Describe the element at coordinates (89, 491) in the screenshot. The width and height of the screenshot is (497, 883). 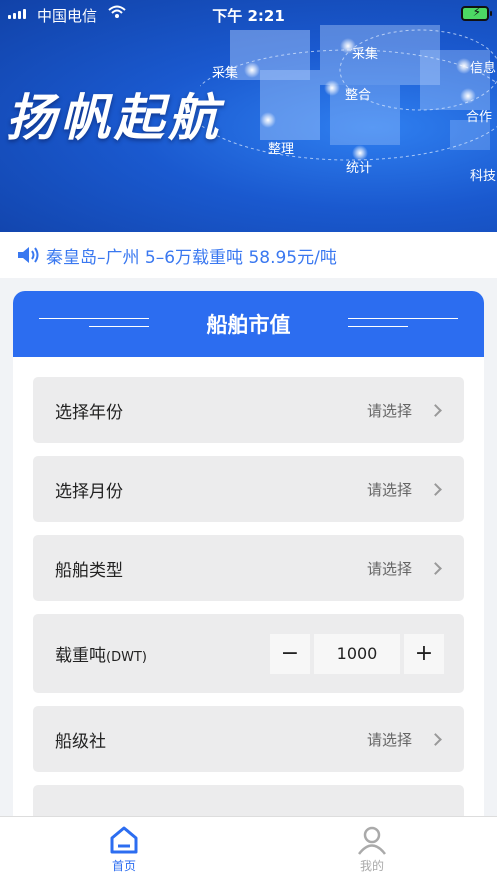
I see `row-label: 选择月份` at that location.